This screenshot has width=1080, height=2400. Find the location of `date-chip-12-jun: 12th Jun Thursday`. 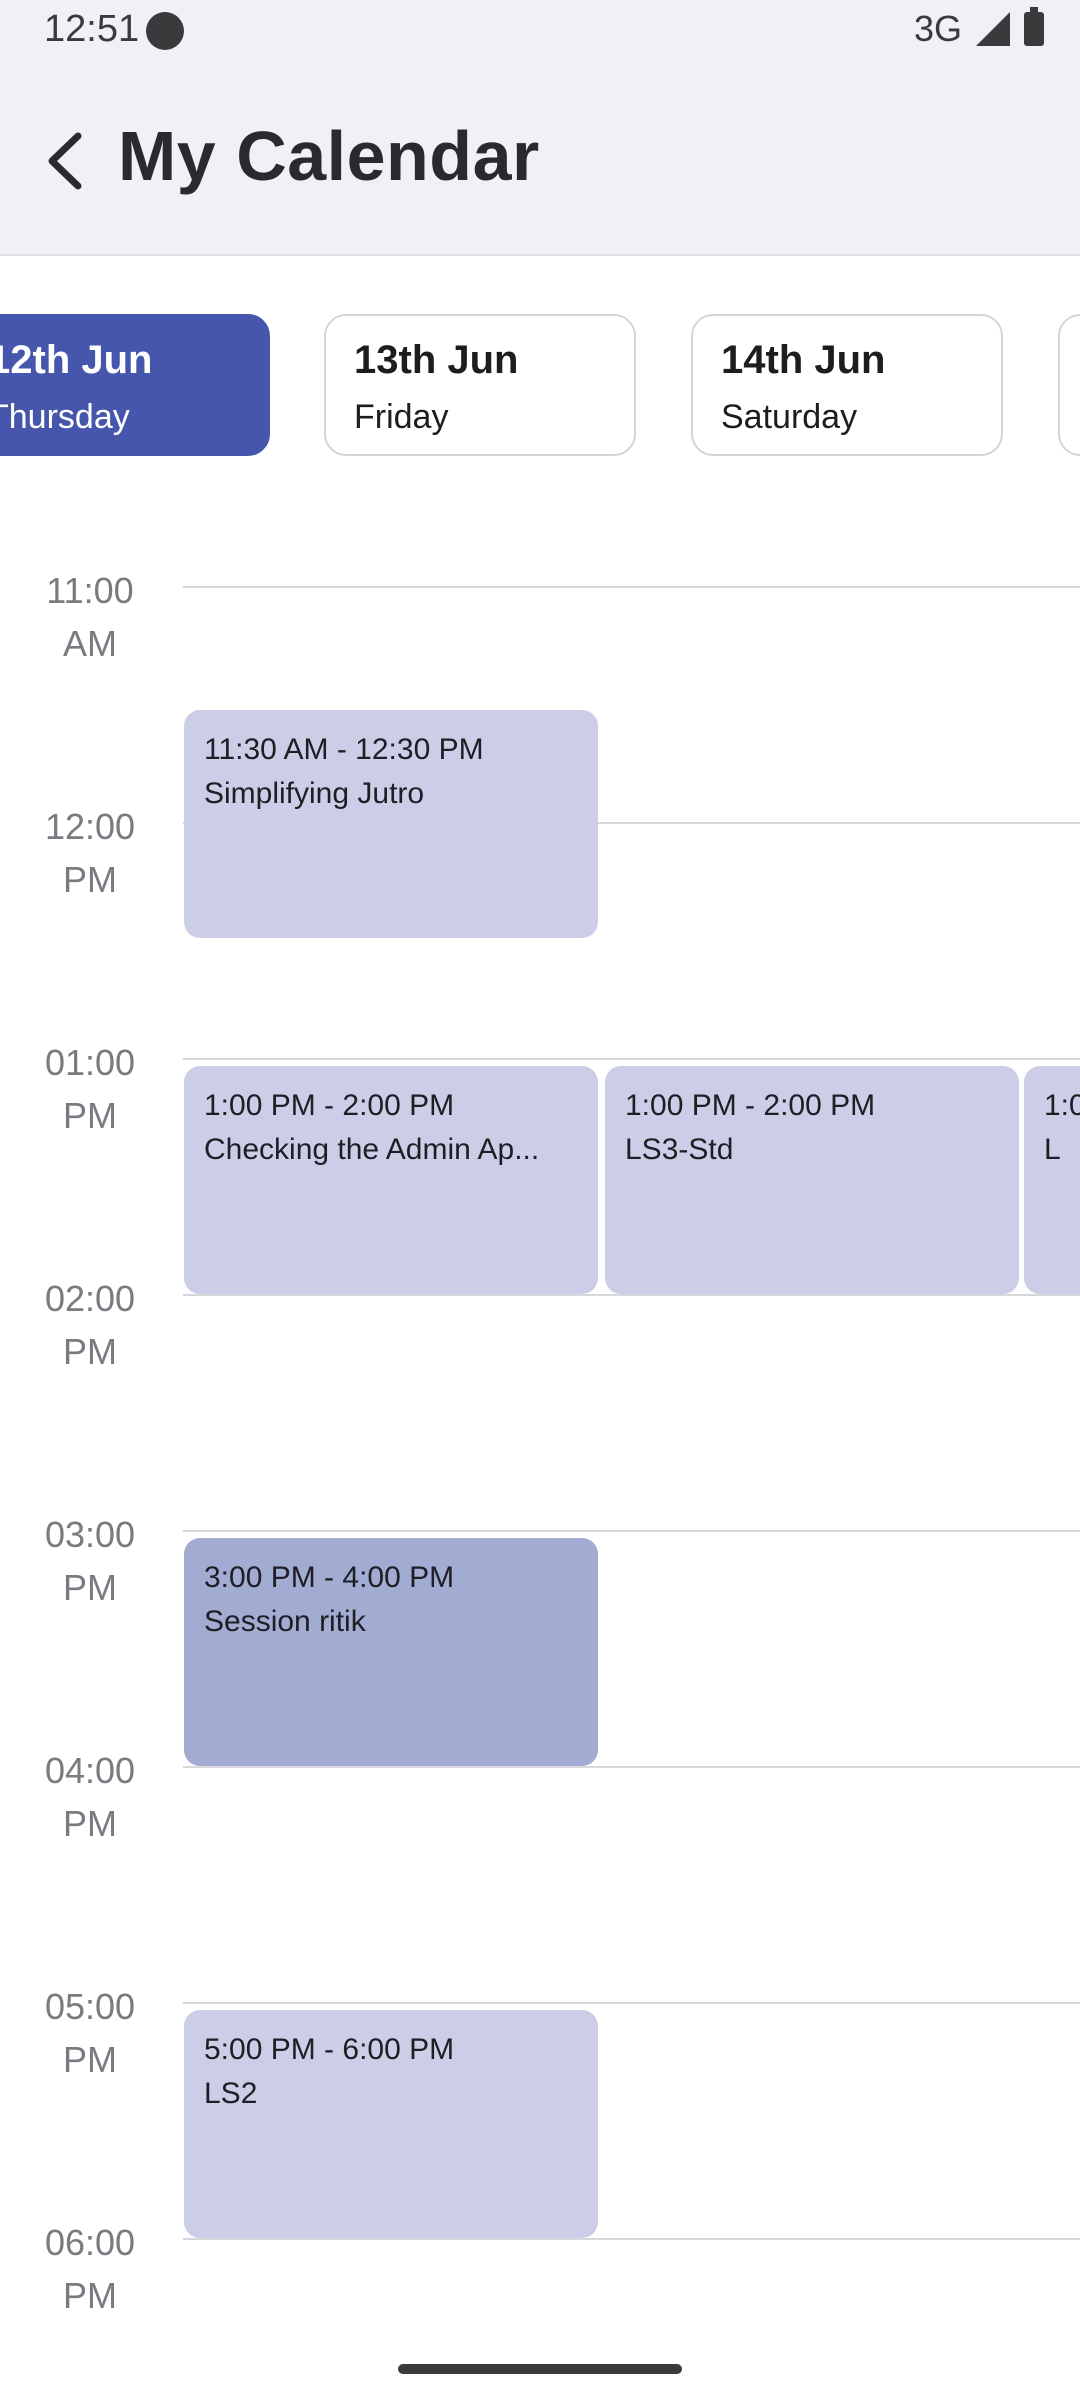

date-chip-12-jun: 12th Jun Thursday is located at coordinates (135, 385).